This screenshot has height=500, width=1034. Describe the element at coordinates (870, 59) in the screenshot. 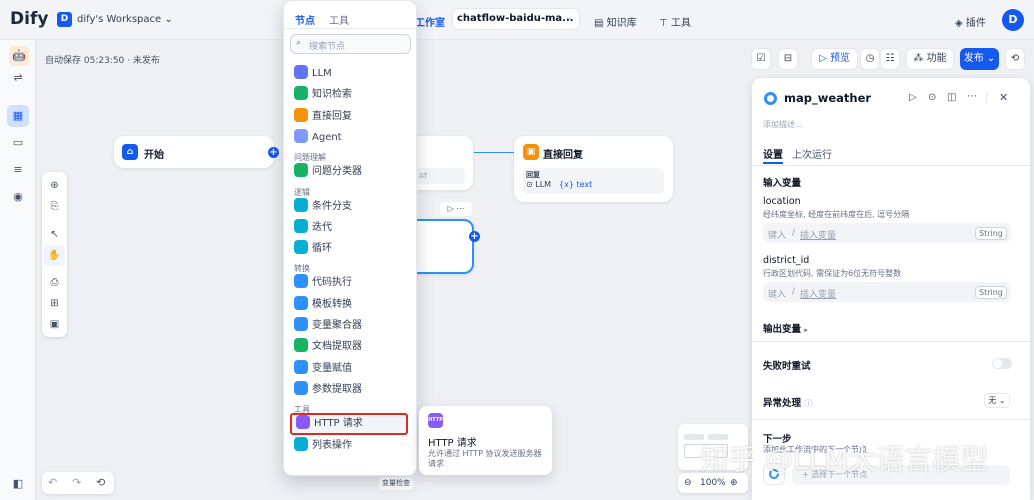

I see `history-icon: ◷` at that location.